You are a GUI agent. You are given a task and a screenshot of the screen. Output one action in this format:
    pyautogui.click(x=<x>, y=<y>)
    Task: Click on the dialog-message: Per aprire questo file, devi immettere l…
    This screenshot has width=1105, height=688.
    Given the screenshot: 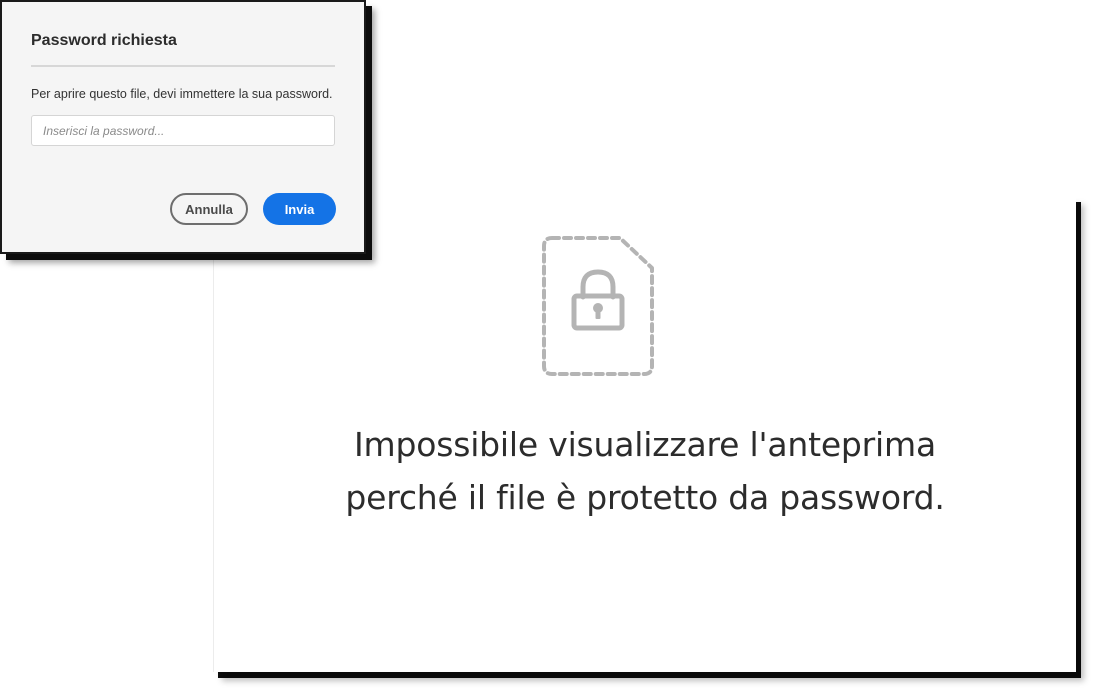 What is the action you would take?
    pyautogui.click(x=182, y=94)
    